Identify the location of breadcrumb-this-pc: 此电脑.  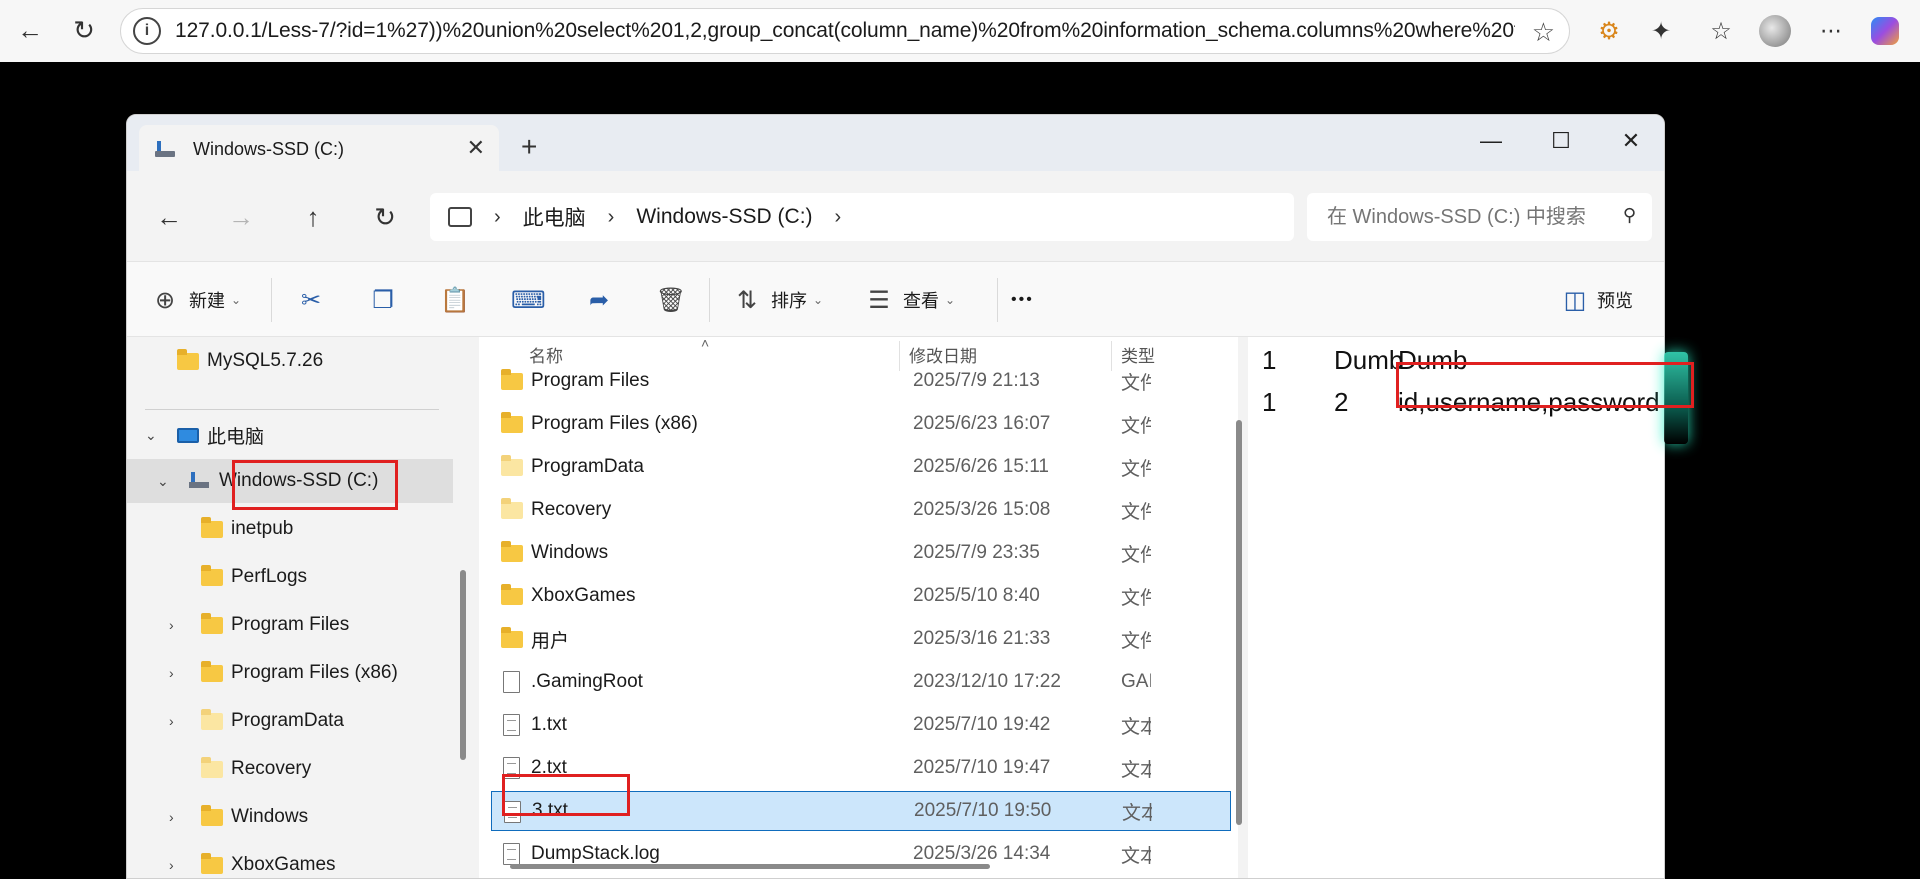
(554, 217).